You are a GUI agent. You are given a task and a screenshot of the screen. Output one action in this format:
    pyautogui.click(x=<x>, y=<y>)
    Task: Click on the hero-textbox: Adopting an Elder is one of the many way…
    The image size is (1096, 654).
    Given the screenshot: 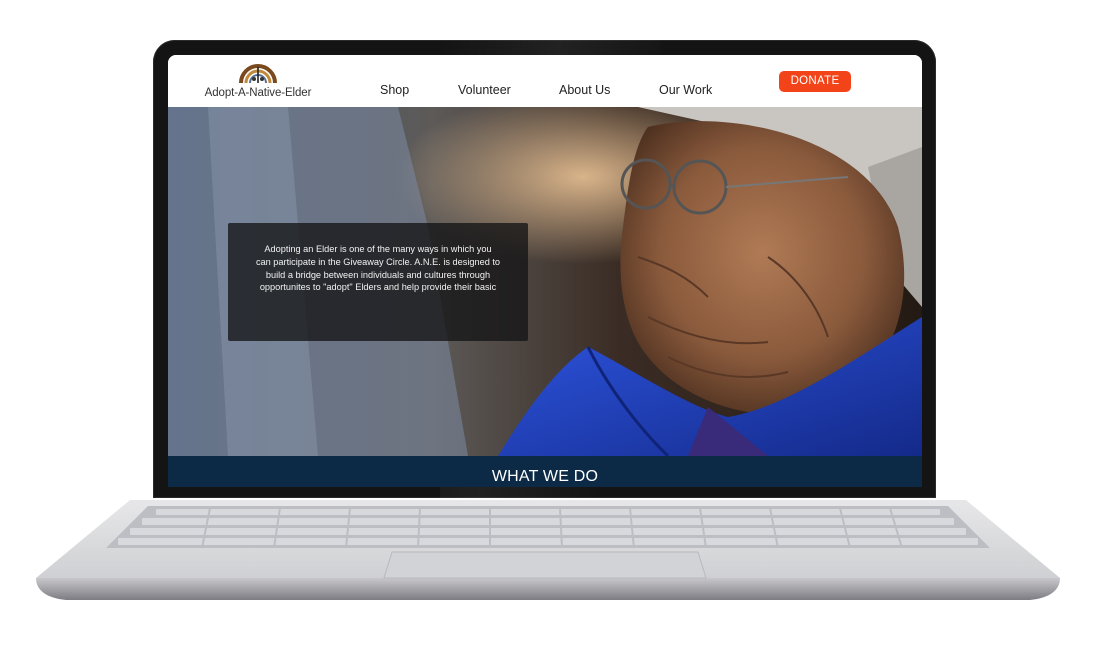 What is the action you would take?
    pyautogui.click(x=378, y=282)
    